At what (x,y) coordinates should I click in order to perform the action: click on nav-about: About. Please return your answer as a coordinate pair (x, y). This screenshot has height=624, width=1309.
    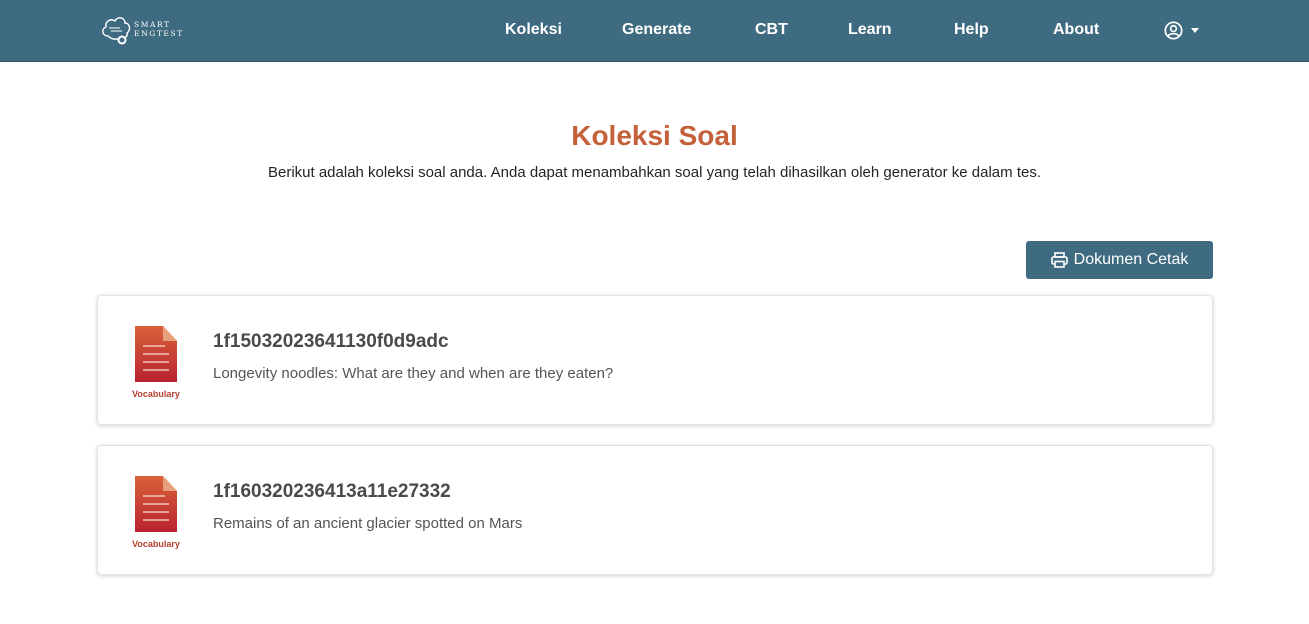
    Looking at the image, I should click on (1076, 30).